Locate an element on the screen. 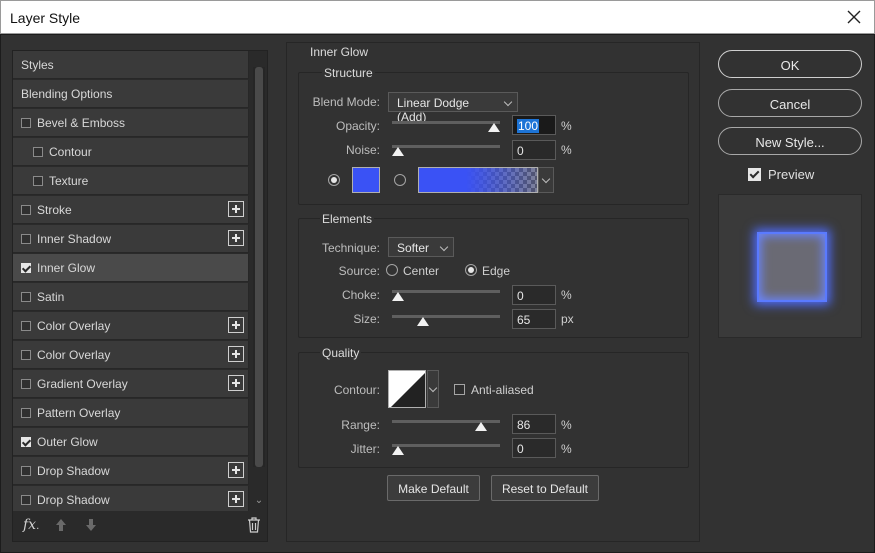 This screenshot has height=553, width=875. range-input: 86 is located at coordinates (534, 424).